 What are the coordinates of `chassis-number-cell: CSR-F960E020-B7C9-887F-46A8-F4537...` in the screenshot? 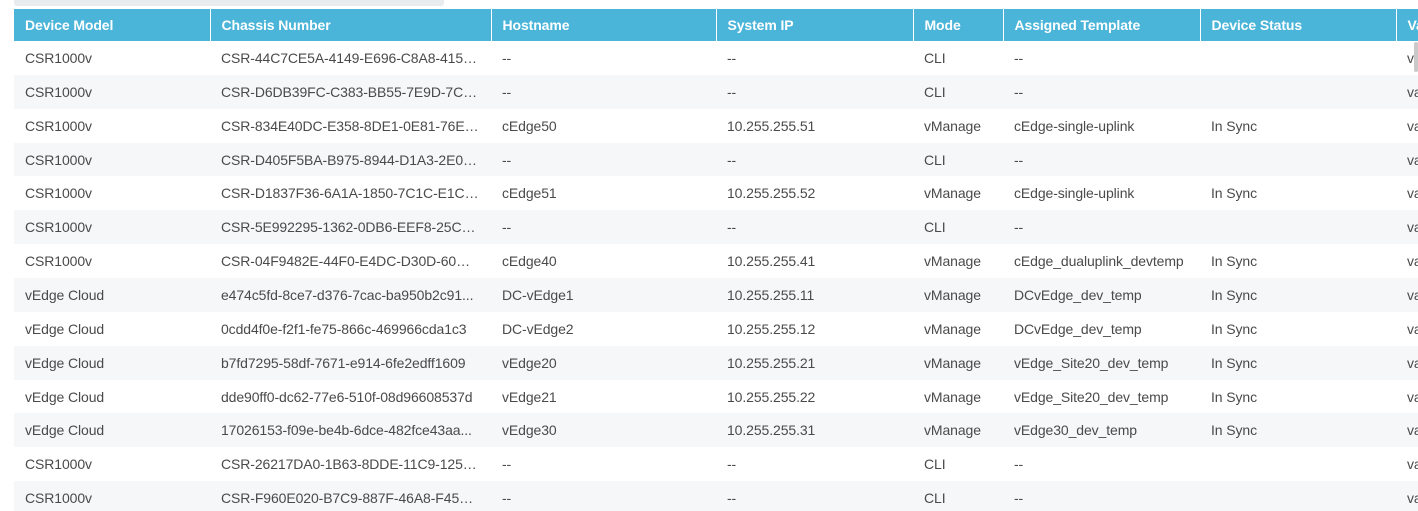 It's located at (350, 496).